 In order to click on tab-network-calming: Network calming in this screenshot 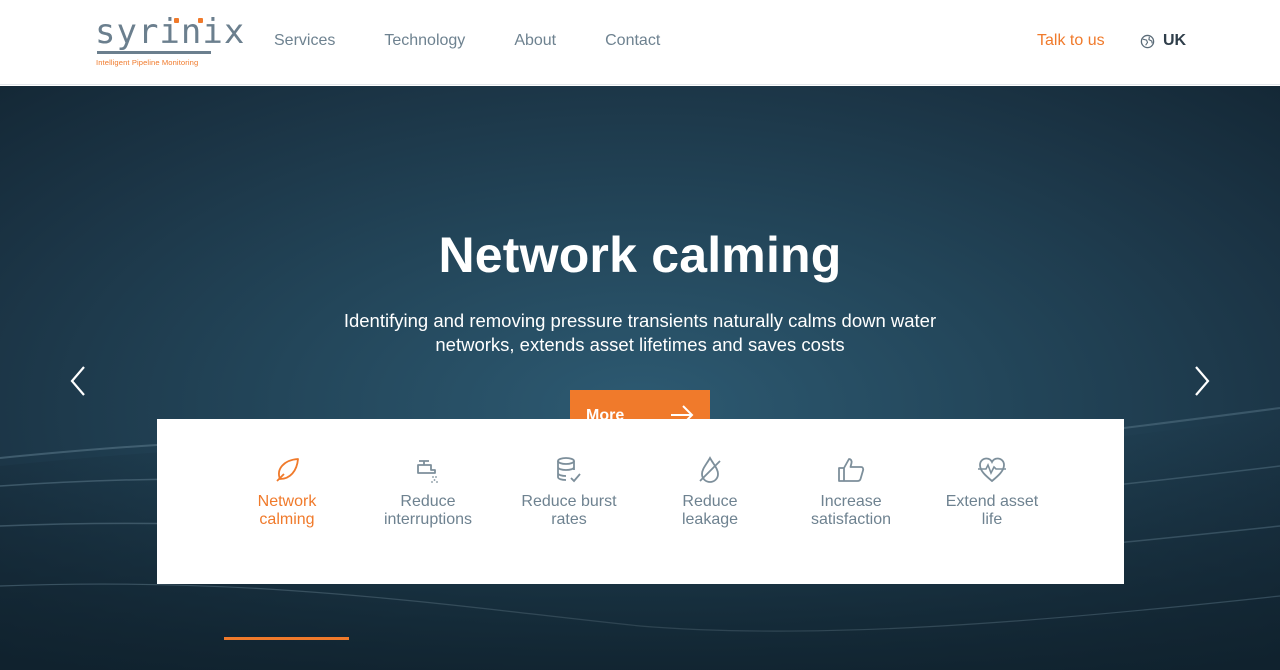, I will do `click(287, 492)`.